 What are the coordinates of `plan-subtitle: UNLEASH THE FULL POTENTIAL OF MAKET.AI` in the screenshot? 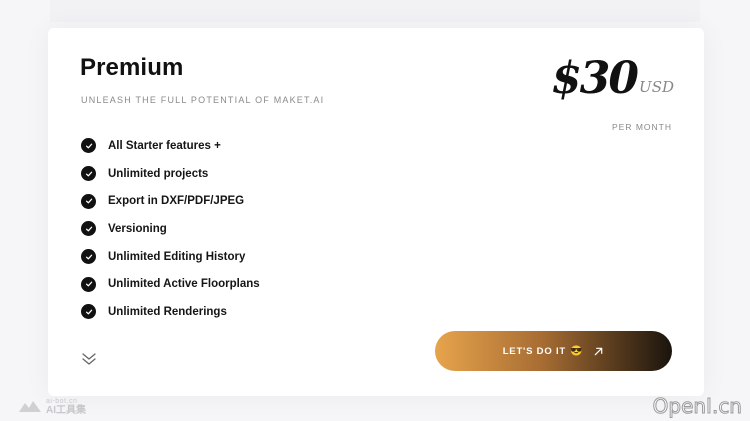 It's located at (203, 100).